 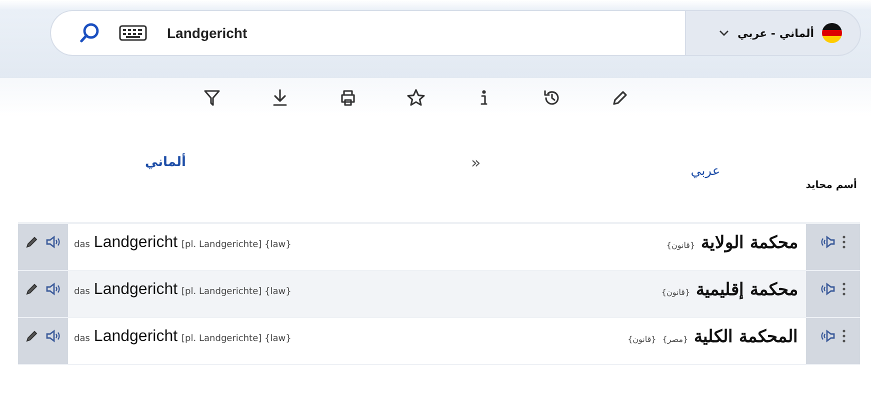 What do you see at coordinates (831, 186) in the screenshot?
I see `section-label: أسم محايد` at bounding box center [831, 186].